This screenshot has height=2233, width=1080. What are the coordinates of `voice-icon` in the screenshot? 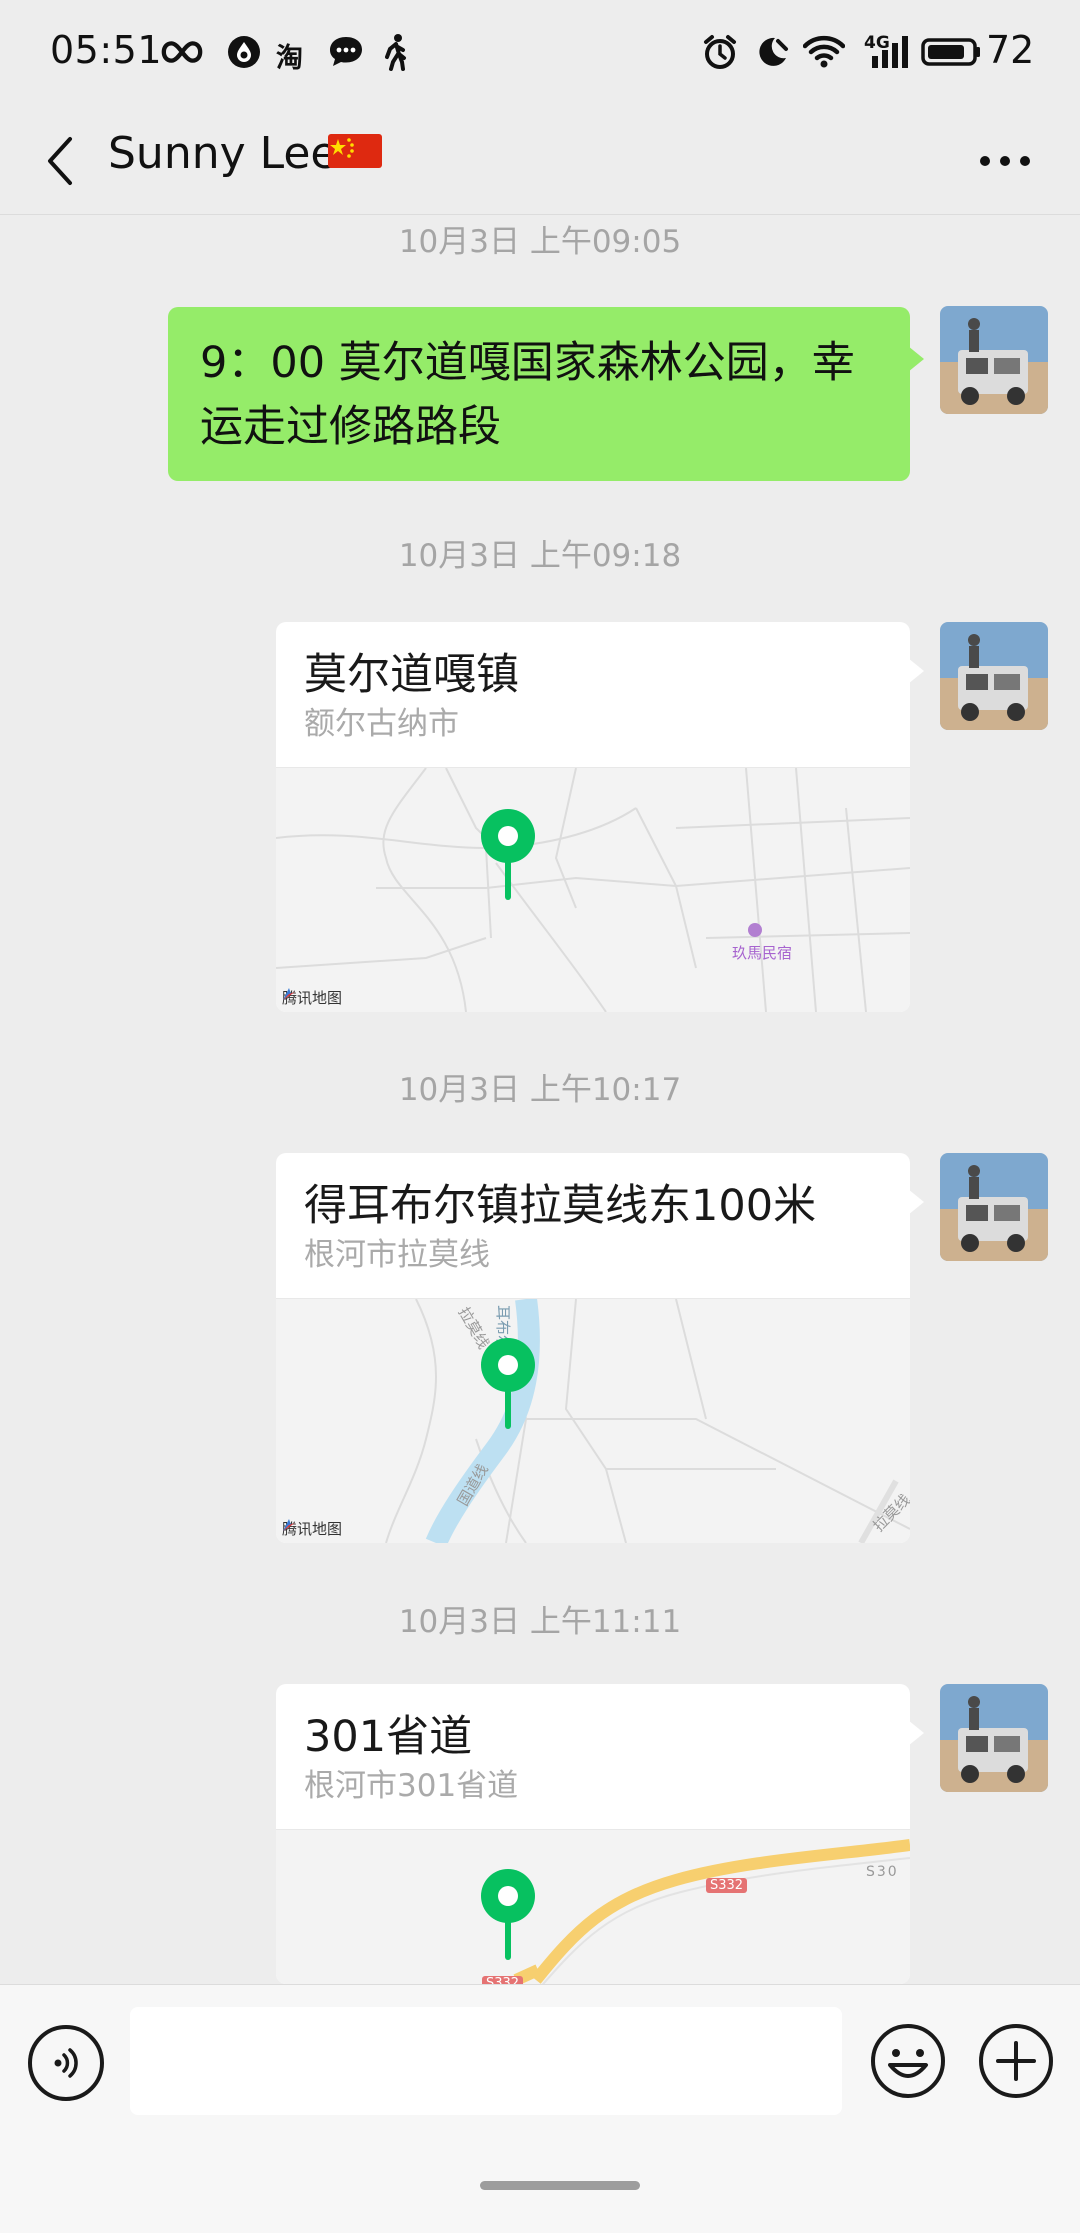 It's located at (66, 2063).